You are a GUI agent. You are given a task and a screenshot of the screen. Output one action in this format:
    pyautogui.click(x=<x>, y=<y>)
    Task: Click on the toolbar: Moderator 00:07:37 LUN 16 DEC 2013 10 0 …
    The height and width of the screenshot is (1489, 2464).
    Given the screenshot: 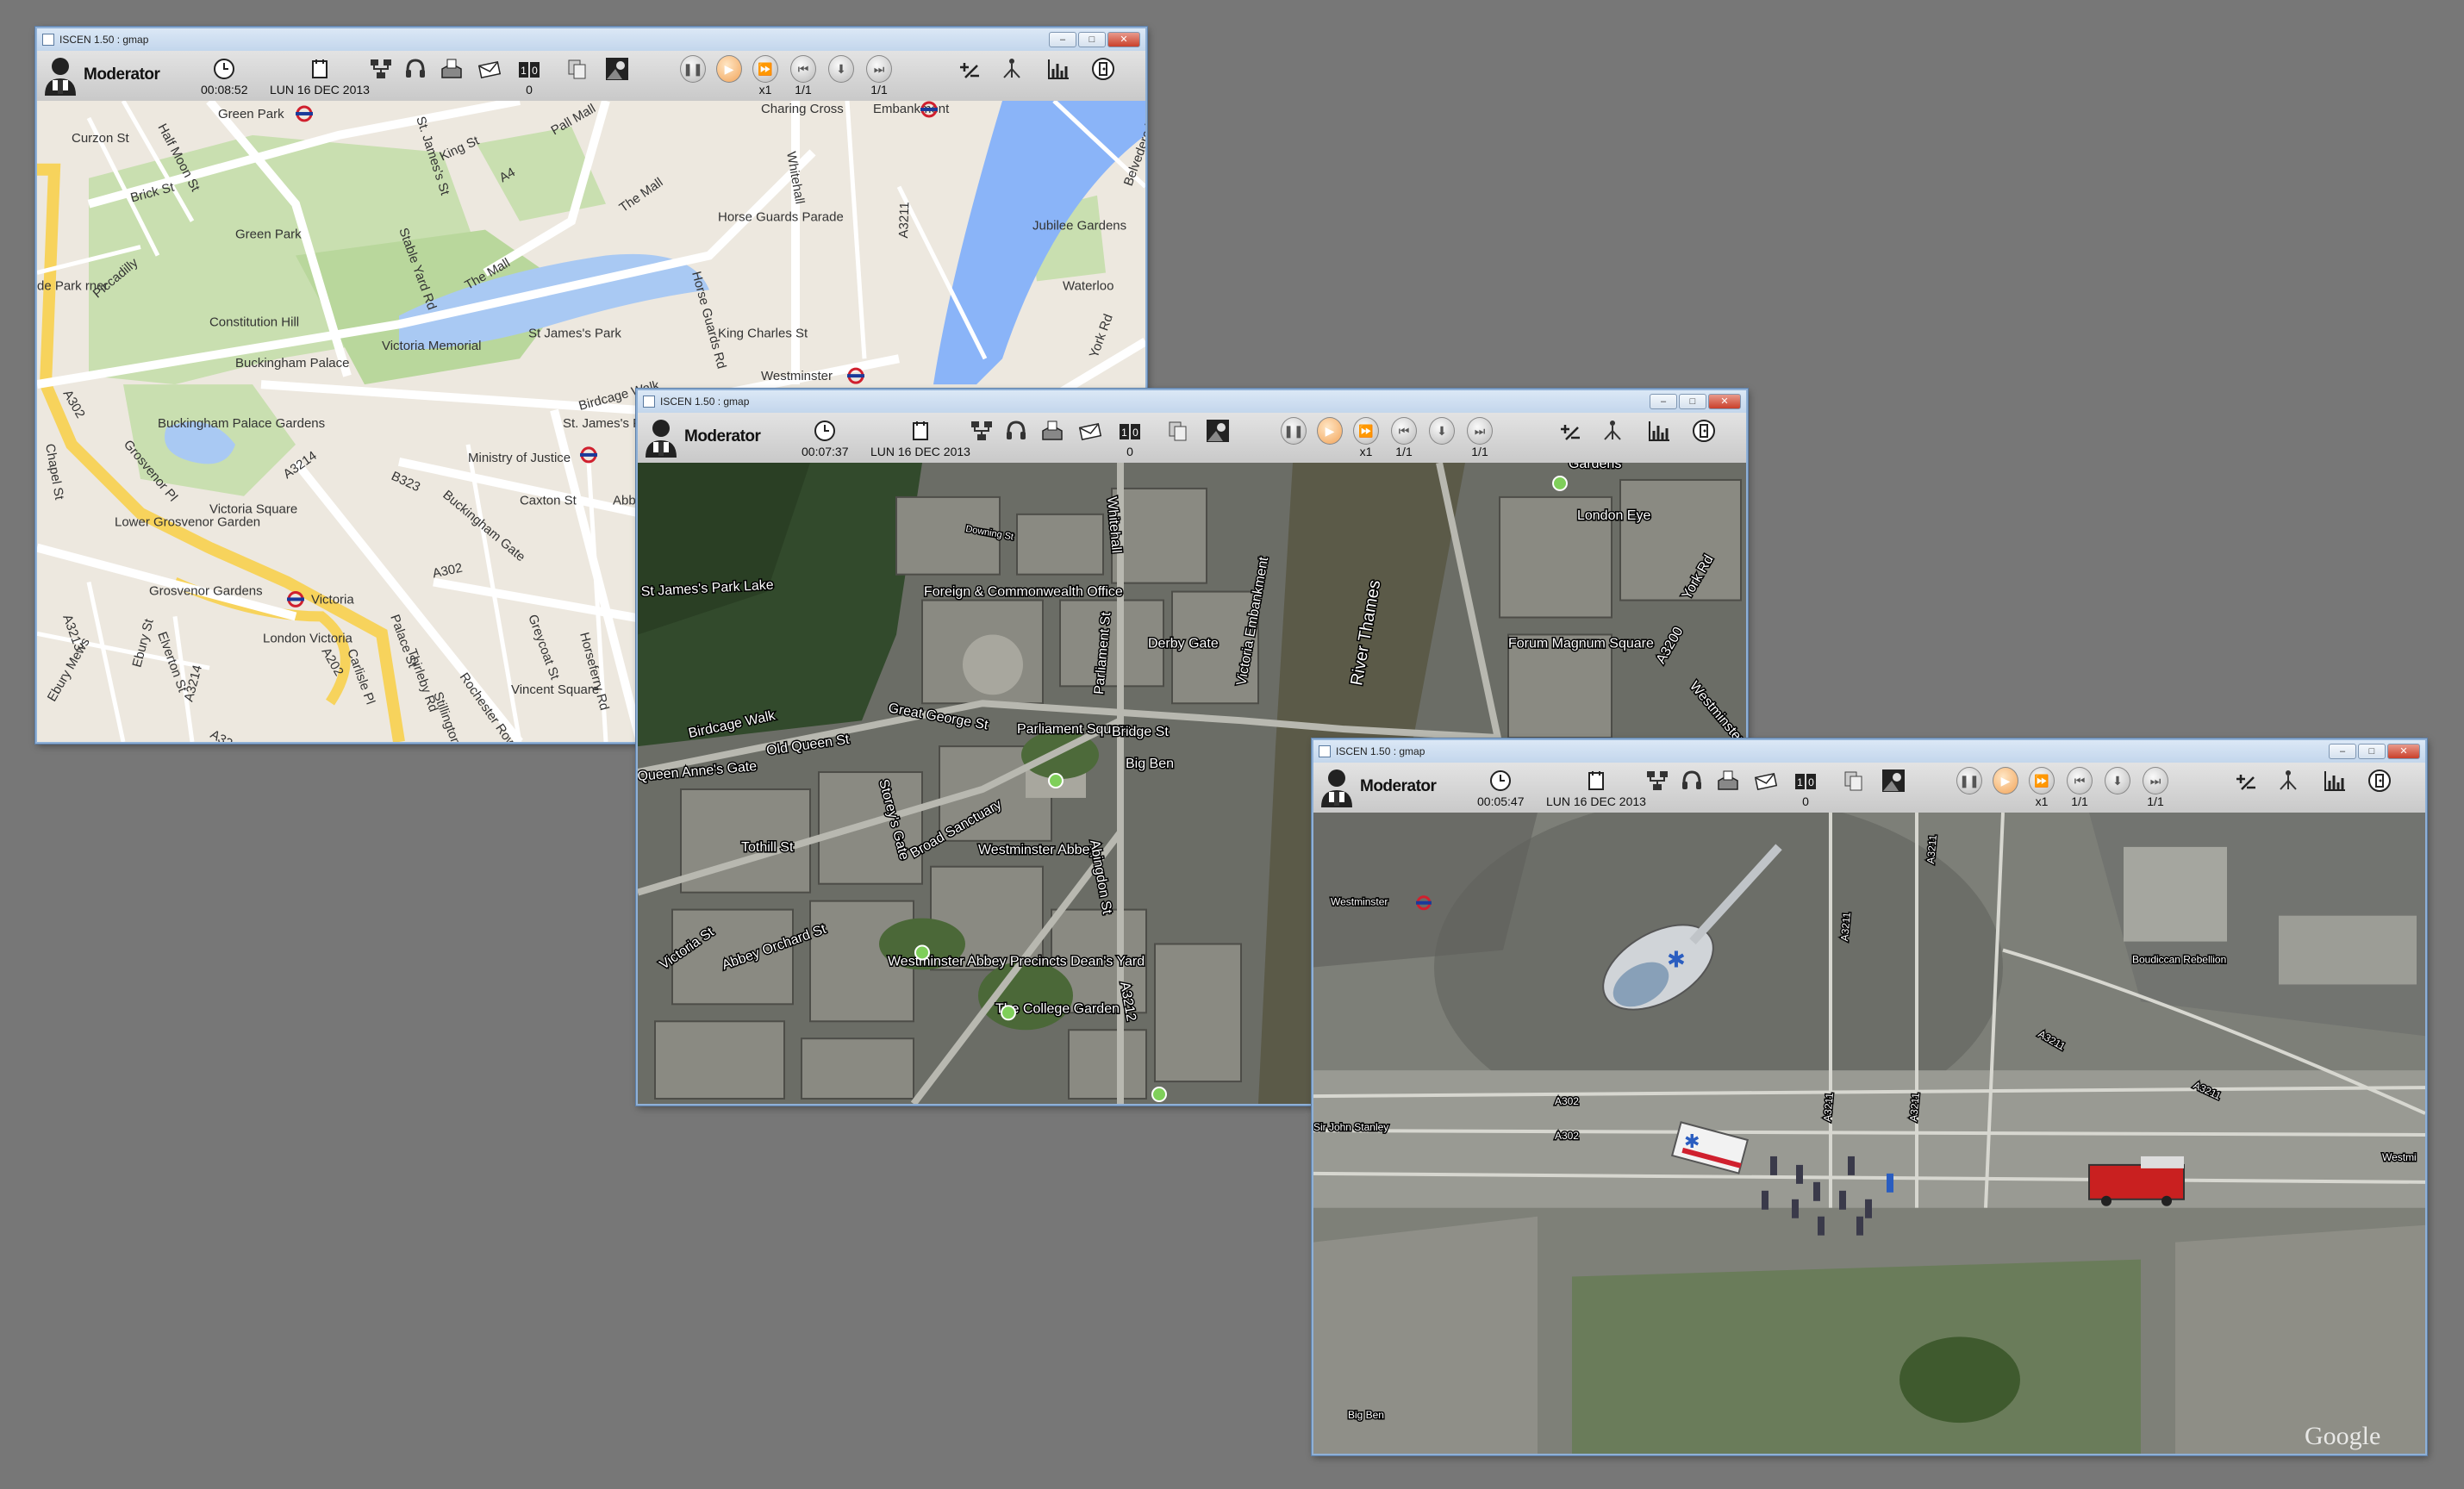 What is the action you would take?
    pyautogui.click(x=1192, y=438)
    